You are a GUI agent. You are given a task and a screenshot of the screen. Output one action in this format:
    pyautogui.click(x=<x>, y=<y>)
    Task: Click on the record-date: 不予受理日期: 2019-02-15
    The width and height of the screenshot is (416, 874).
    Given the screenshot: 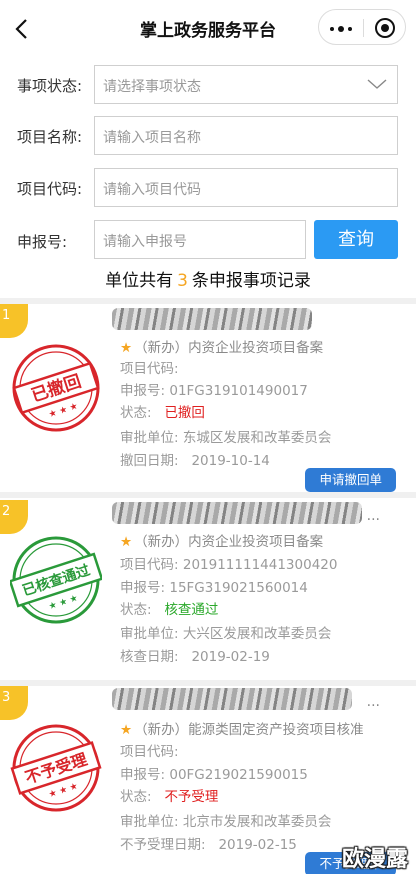 What is the action you would take?
    pyautogui.click(x=208, y=845)
    